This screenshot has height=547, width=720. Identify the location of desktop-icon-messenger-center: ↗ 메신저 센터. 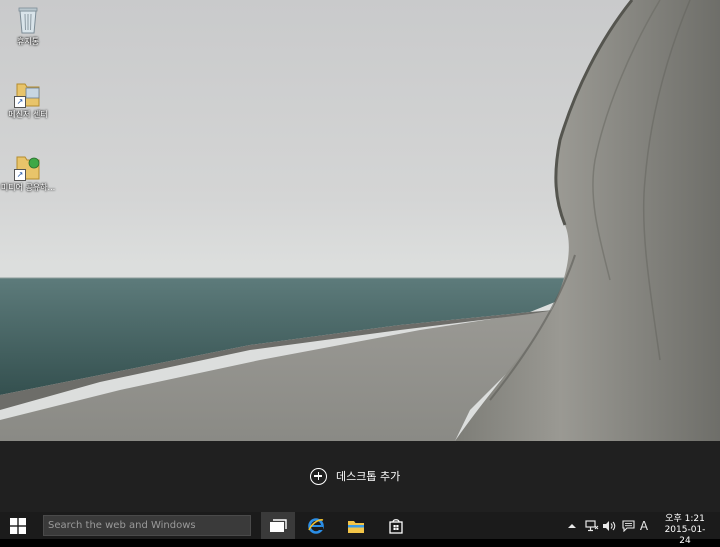
(29, 99).